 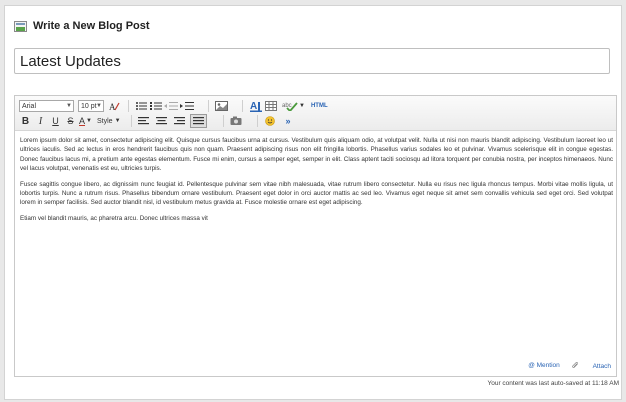 I want to click on outdent-button, so click(x=171, y=106).